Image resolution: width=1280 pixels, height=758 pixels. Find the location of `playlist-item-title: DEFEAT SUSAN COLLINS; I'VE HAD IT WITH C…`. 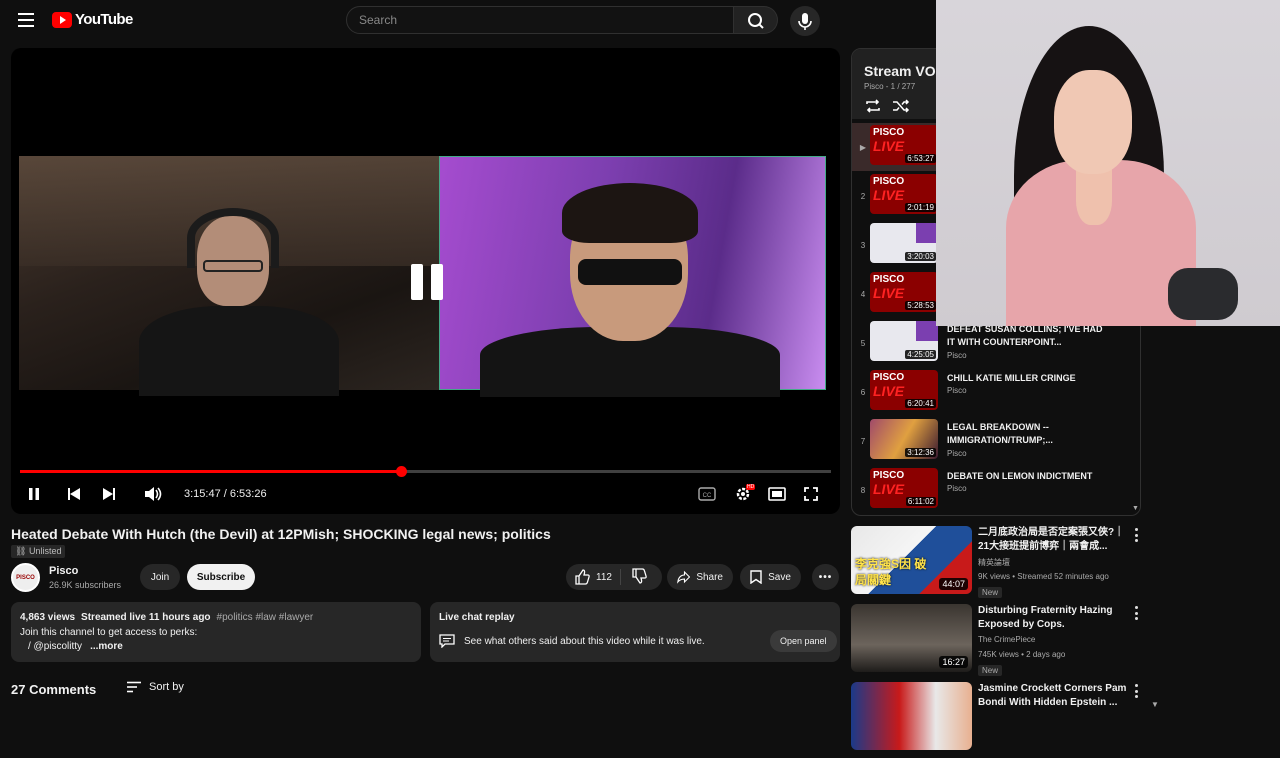

playlist-item-title: DEFEAT SUSAN COLLINS; I'VE HAD IT WITH C… is located at coordinates (1029, 336).